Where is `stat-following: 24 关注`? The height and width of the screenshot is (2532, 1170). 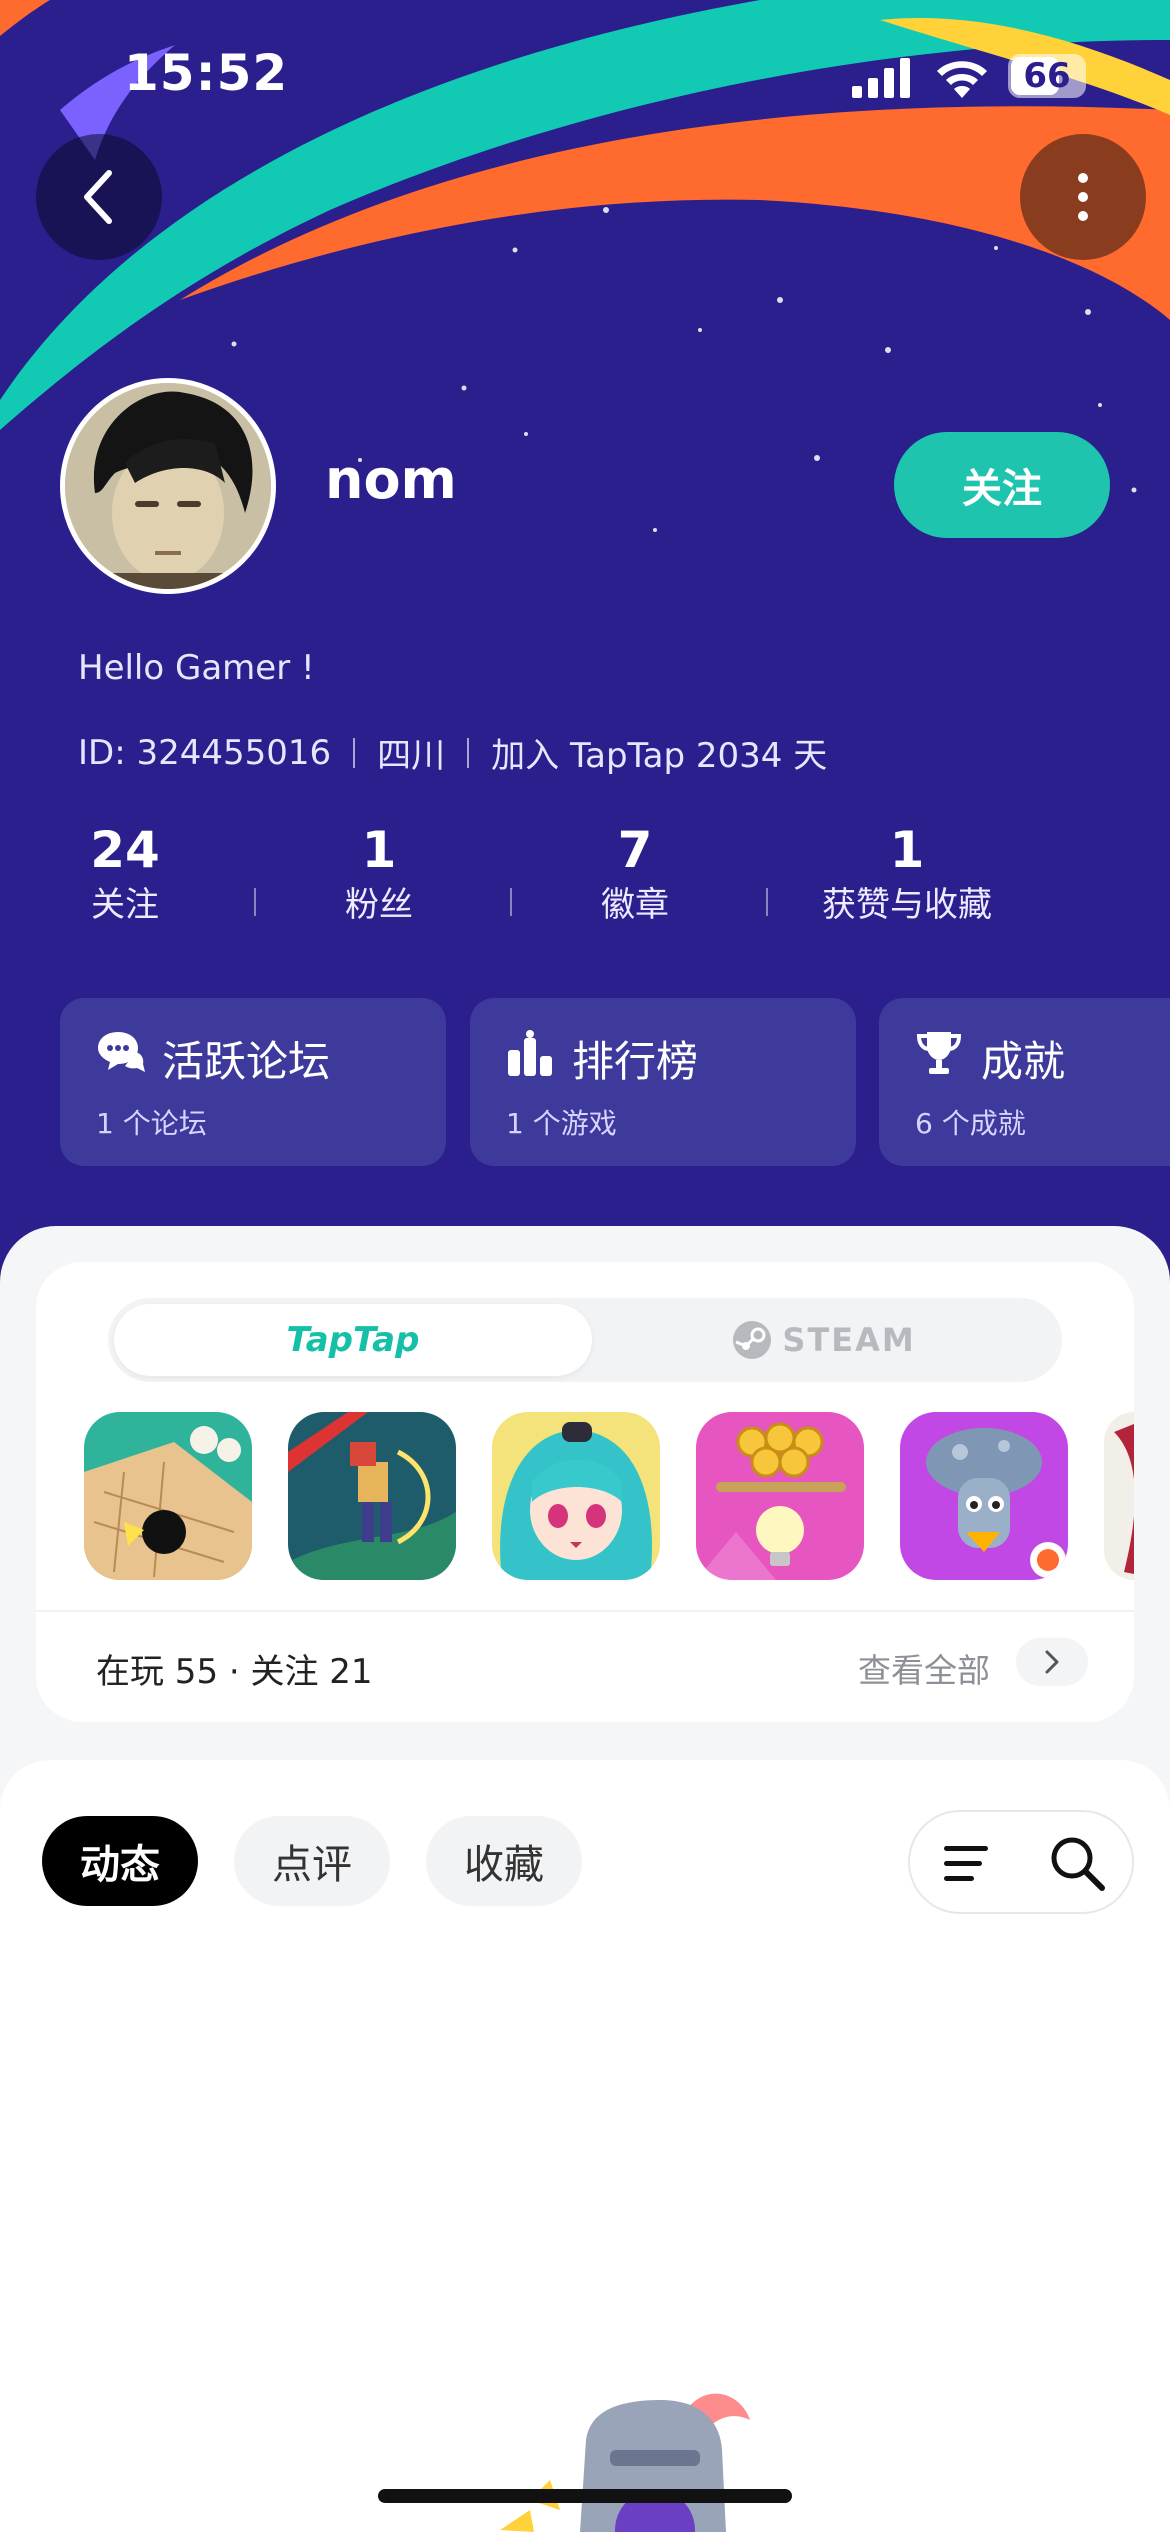
stat-following: 24 关注 is located at coordinates (125, 875).